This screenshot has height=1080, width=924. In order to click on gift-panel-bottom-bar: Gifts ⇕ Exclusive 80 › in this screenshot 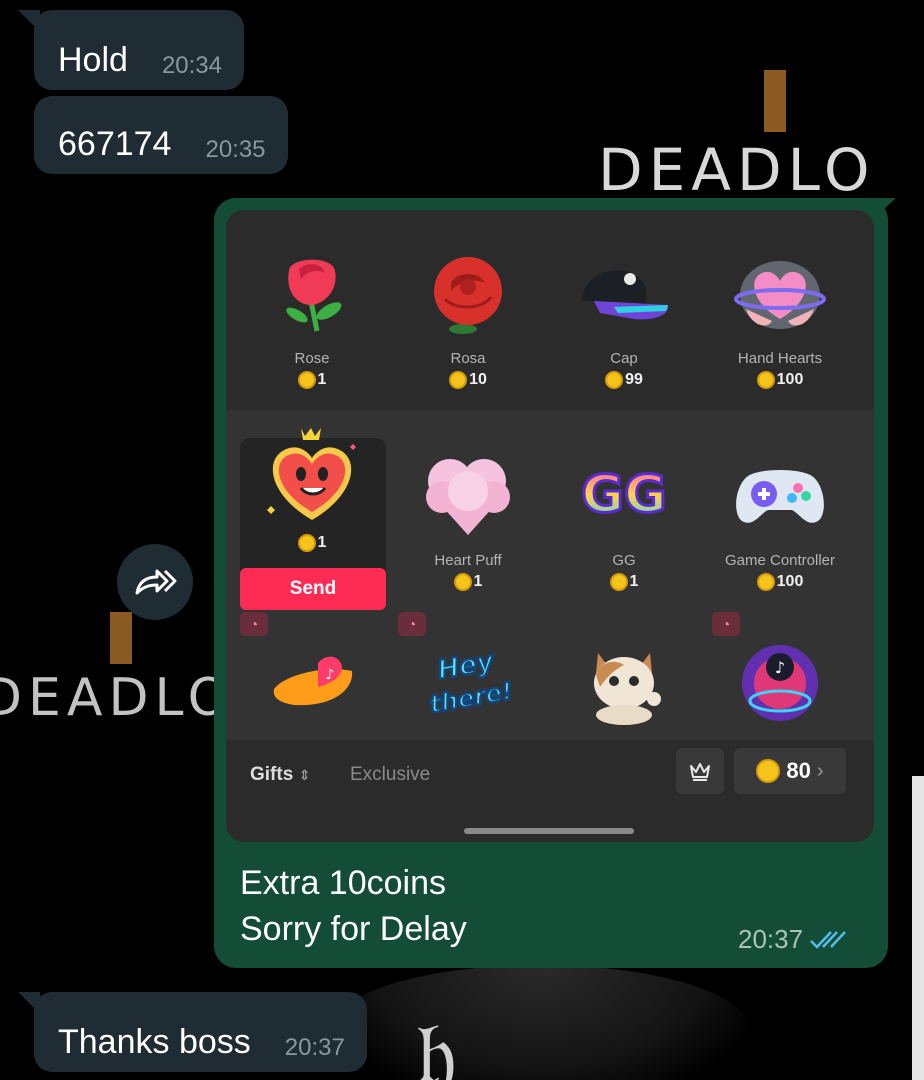, I will do `click(550, 779)`.